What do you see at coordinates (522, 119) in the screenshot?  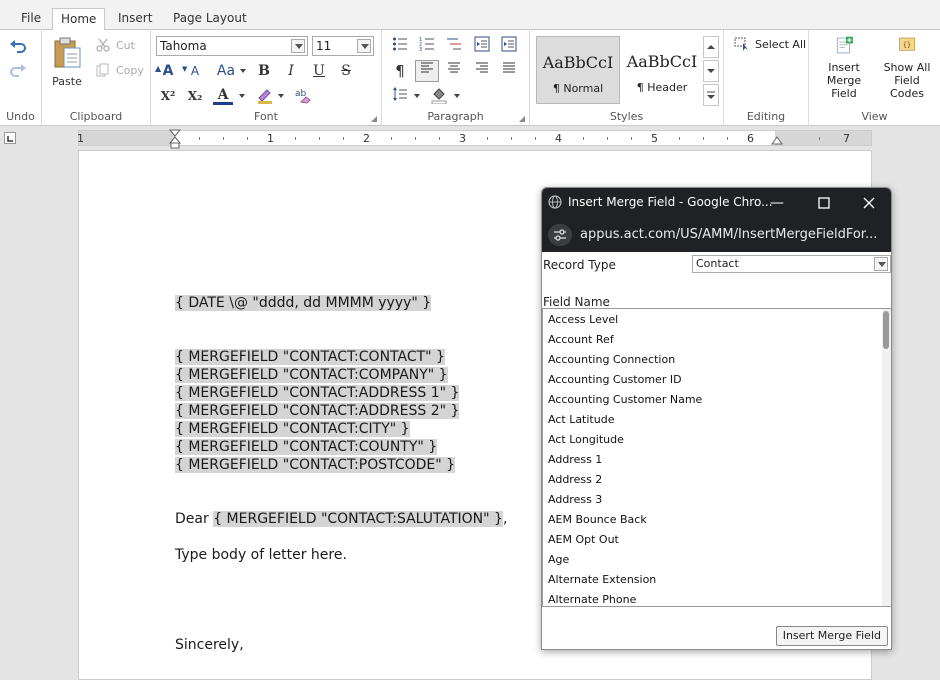 I see `paragraph-dialog-launcher-icon` at bounding box center [522, 119].